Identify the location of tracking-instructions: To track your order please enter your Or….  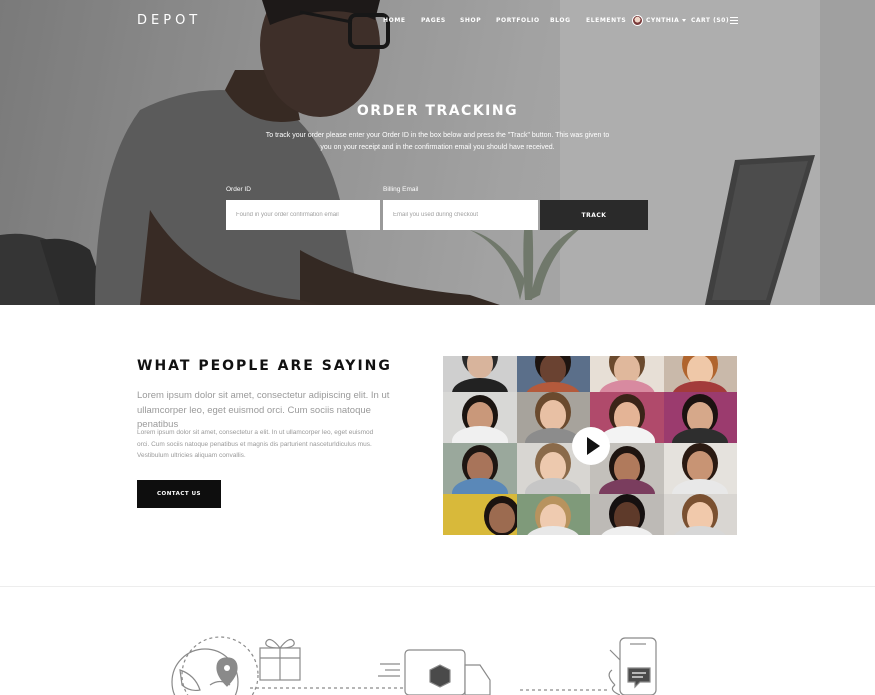
(437, 141).